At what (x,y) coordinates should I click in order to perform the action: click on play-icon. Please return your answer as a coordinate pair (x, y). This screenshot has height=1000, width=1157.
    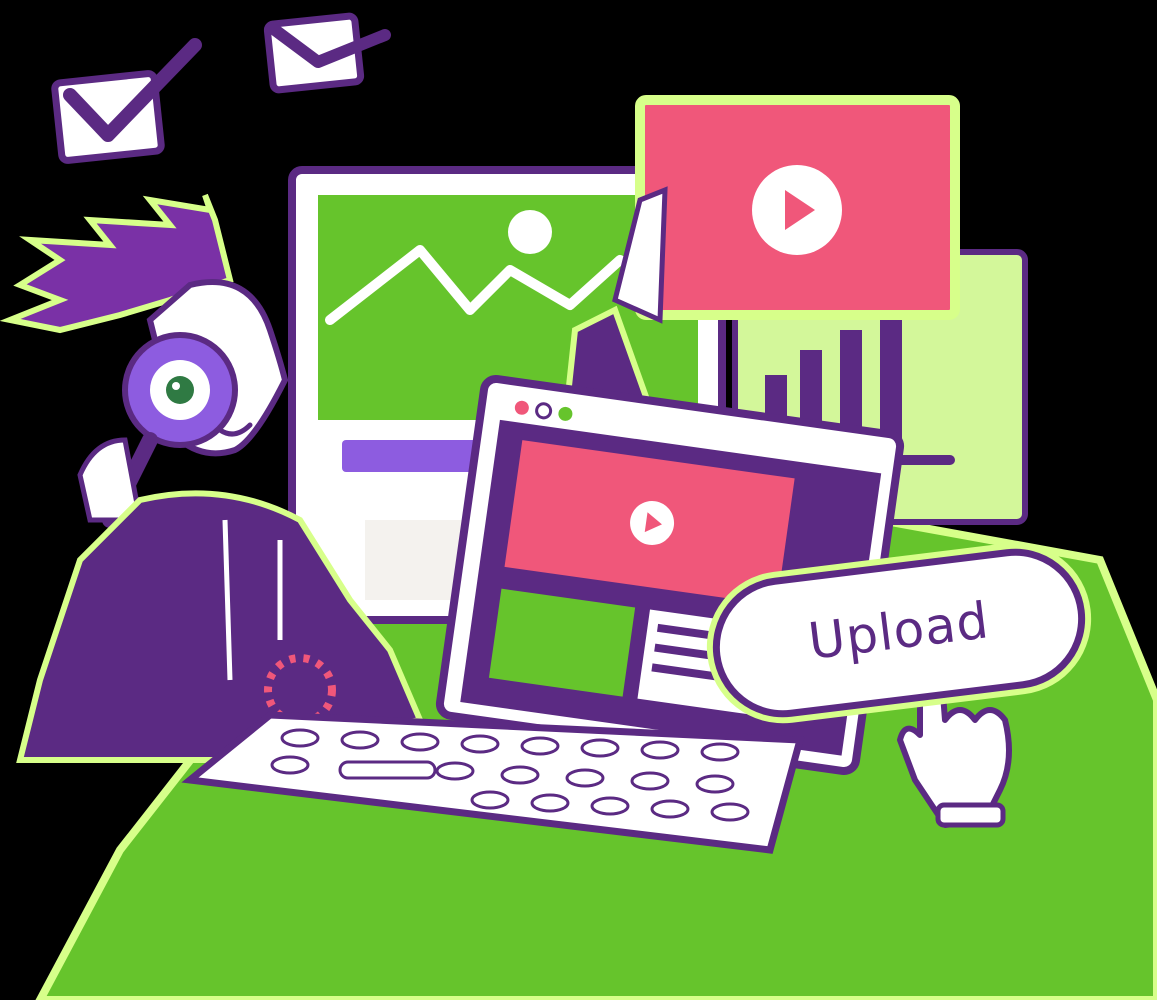
    Looking at the image, I should click on (797, 210).